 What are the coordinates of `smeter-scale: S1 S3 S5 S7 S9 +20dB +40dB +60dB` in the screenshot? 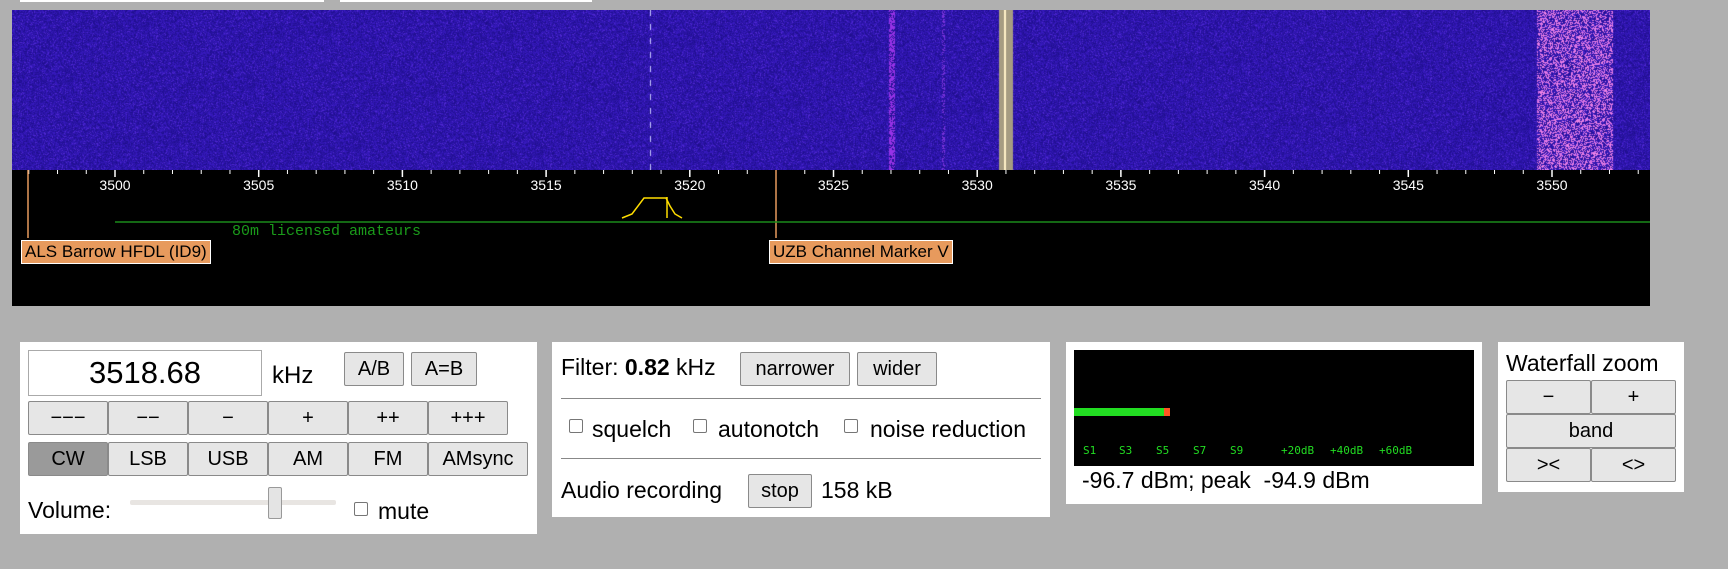 It's located at (1274, 453).